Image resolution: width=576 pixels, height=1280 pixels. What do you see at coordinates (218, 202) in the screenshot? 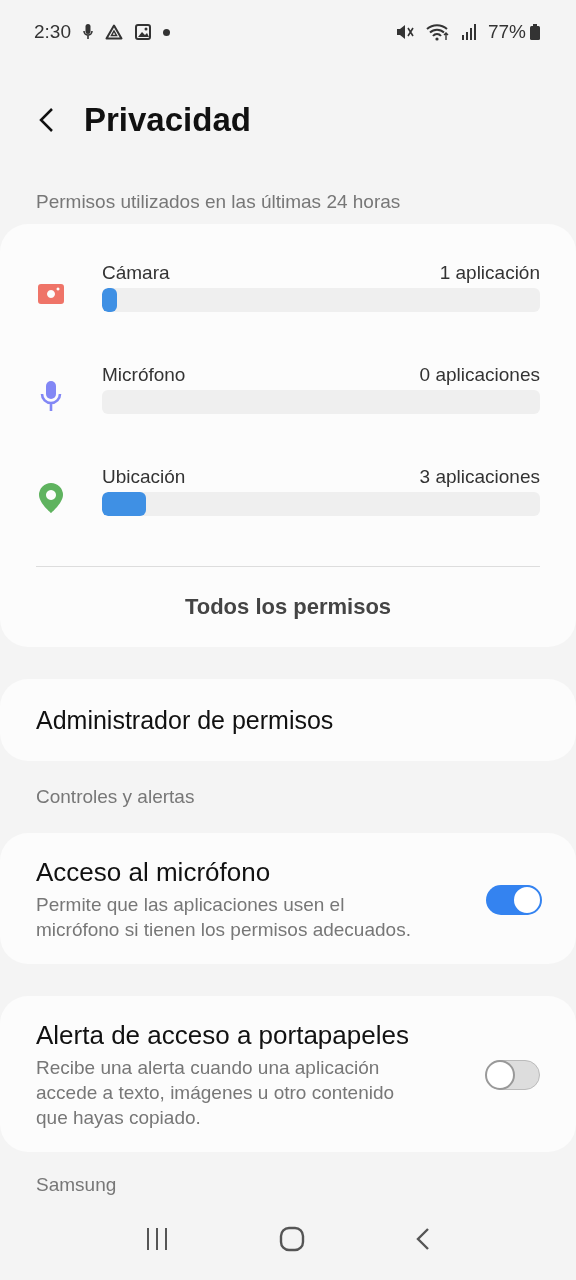
I see `section-label: Permisos utilizados en las últimas 24 horas` at bounding box center [218, 202].